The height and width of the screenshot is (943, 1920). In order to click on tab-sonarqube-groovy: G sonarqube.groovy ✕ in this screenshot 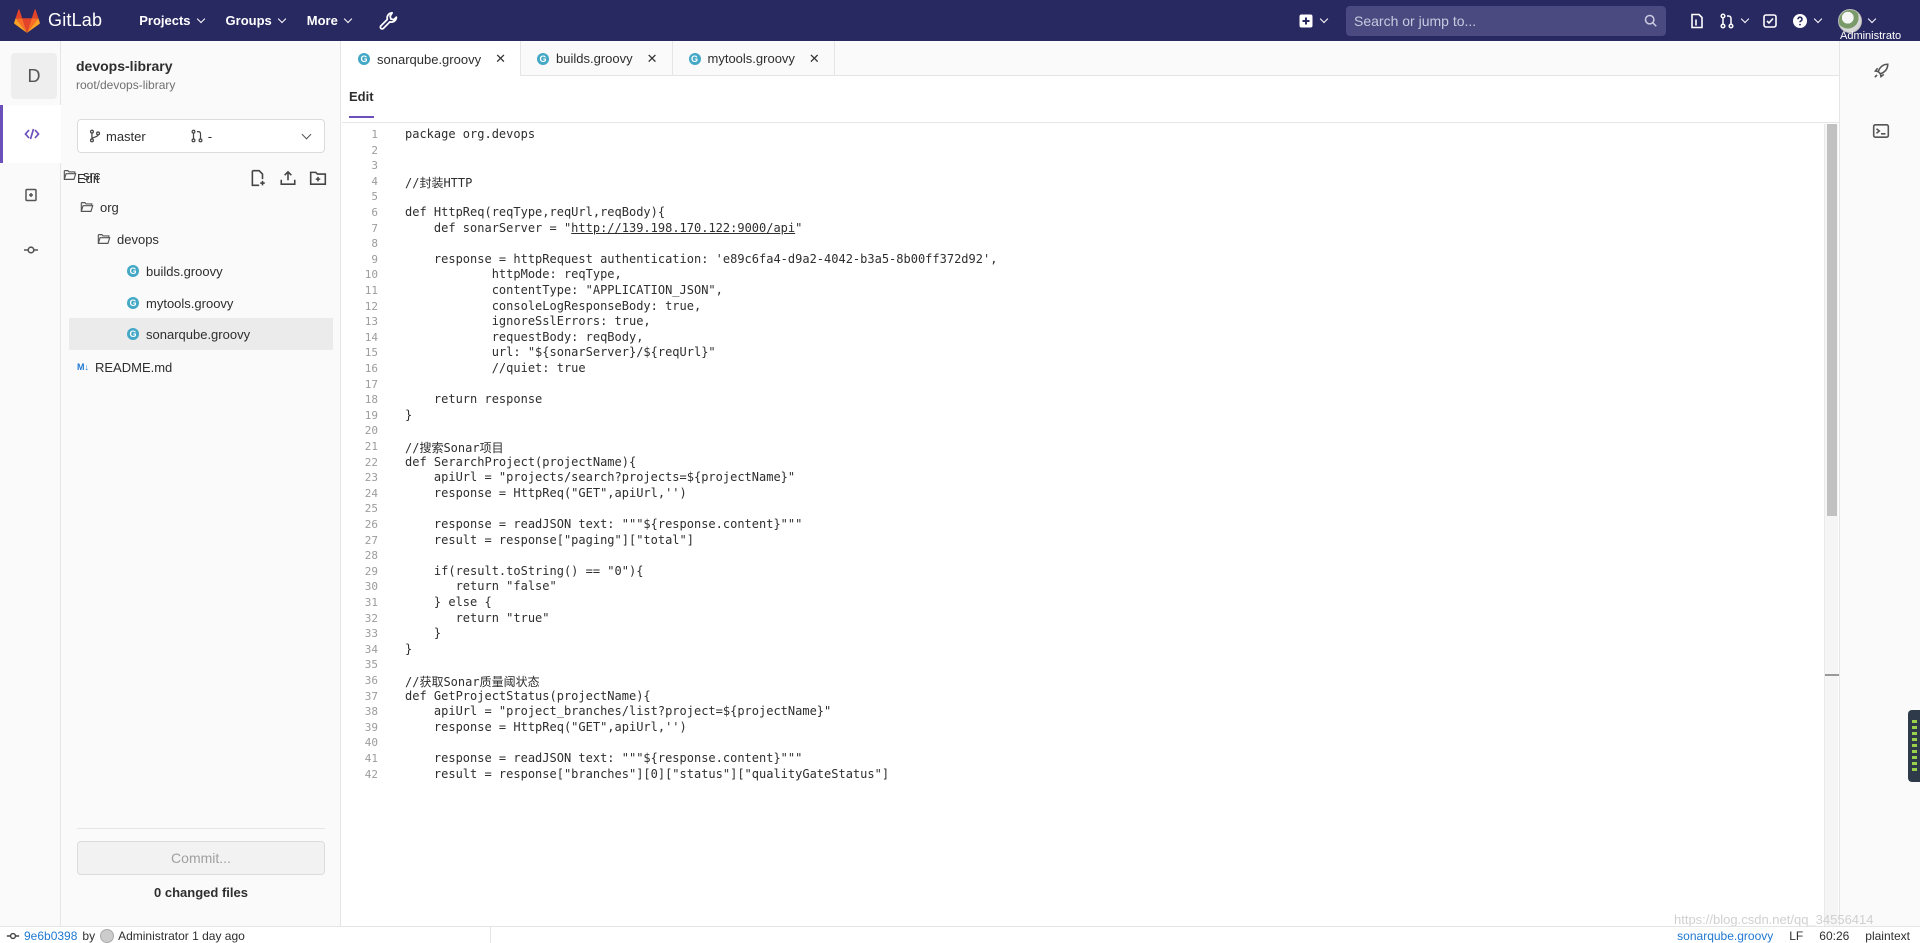, I will do `click(431, 59)`.